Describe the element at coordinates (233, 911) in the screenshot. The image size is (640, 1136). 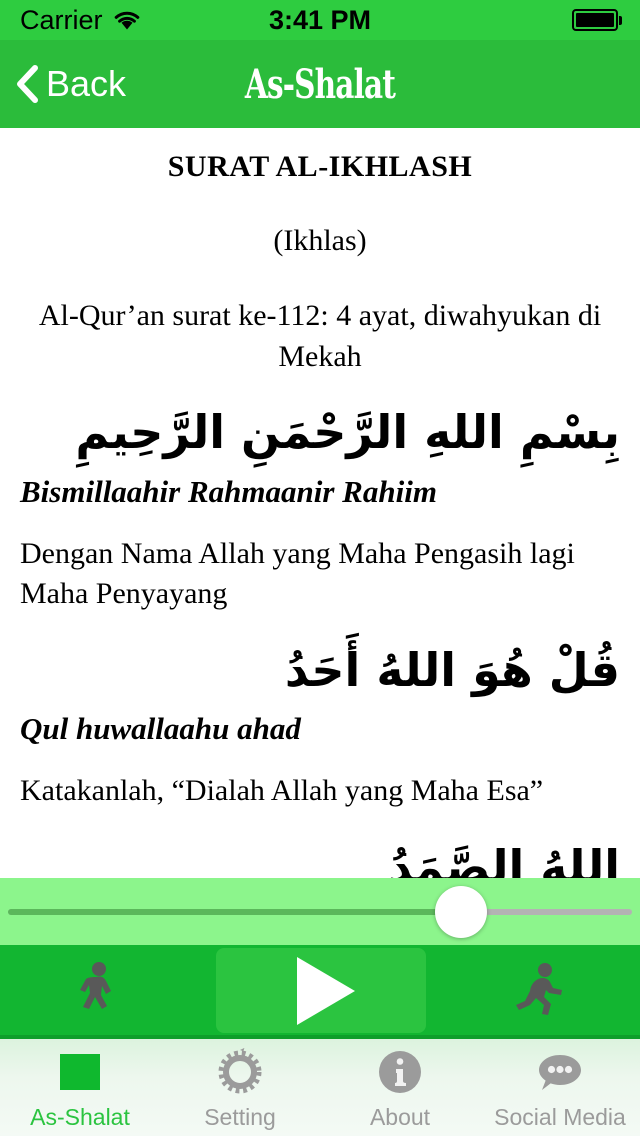
I see `playback-slider-fill` at that location.